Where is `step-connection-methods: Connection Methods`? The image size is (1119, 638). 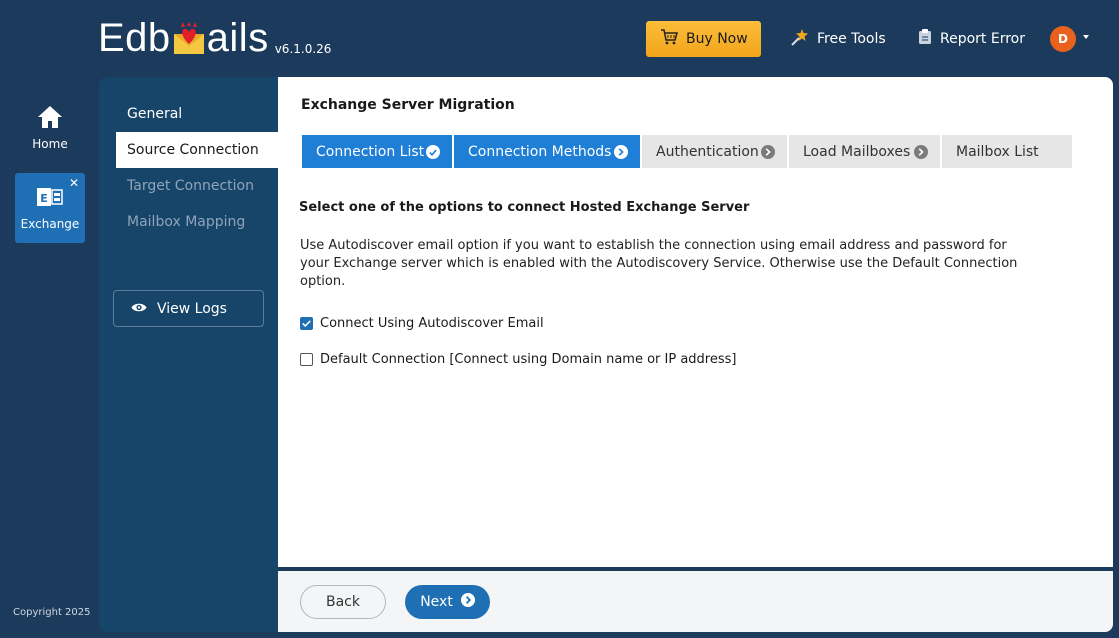
step-connection-methods: Connection Methods is located at coordinates (547, 151).